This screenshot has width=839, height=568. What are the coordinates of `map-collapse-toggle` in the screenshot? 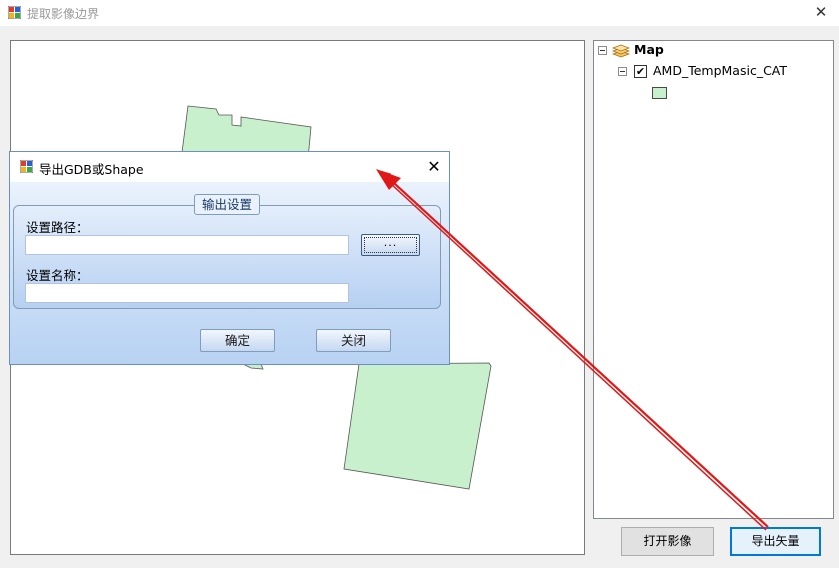 It's located at (602, 50).